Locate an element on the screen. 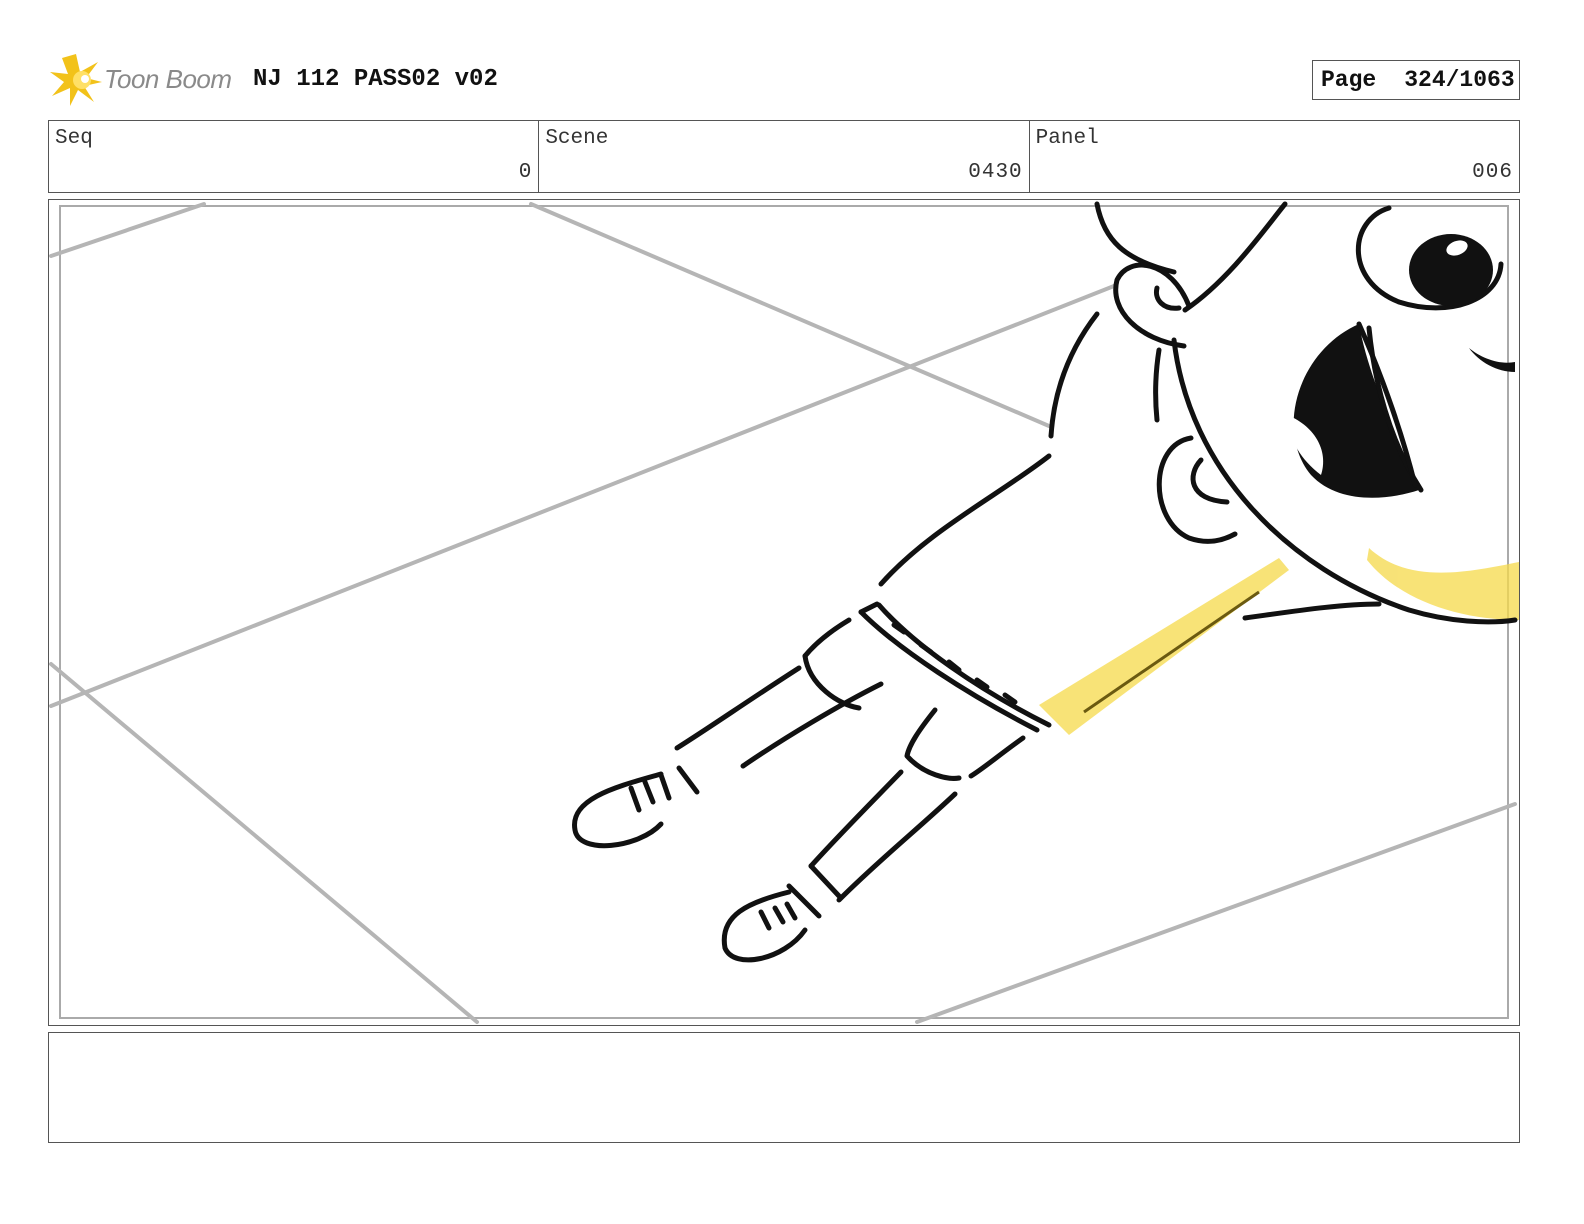  character-fills is located at coordinates (1400, 366).